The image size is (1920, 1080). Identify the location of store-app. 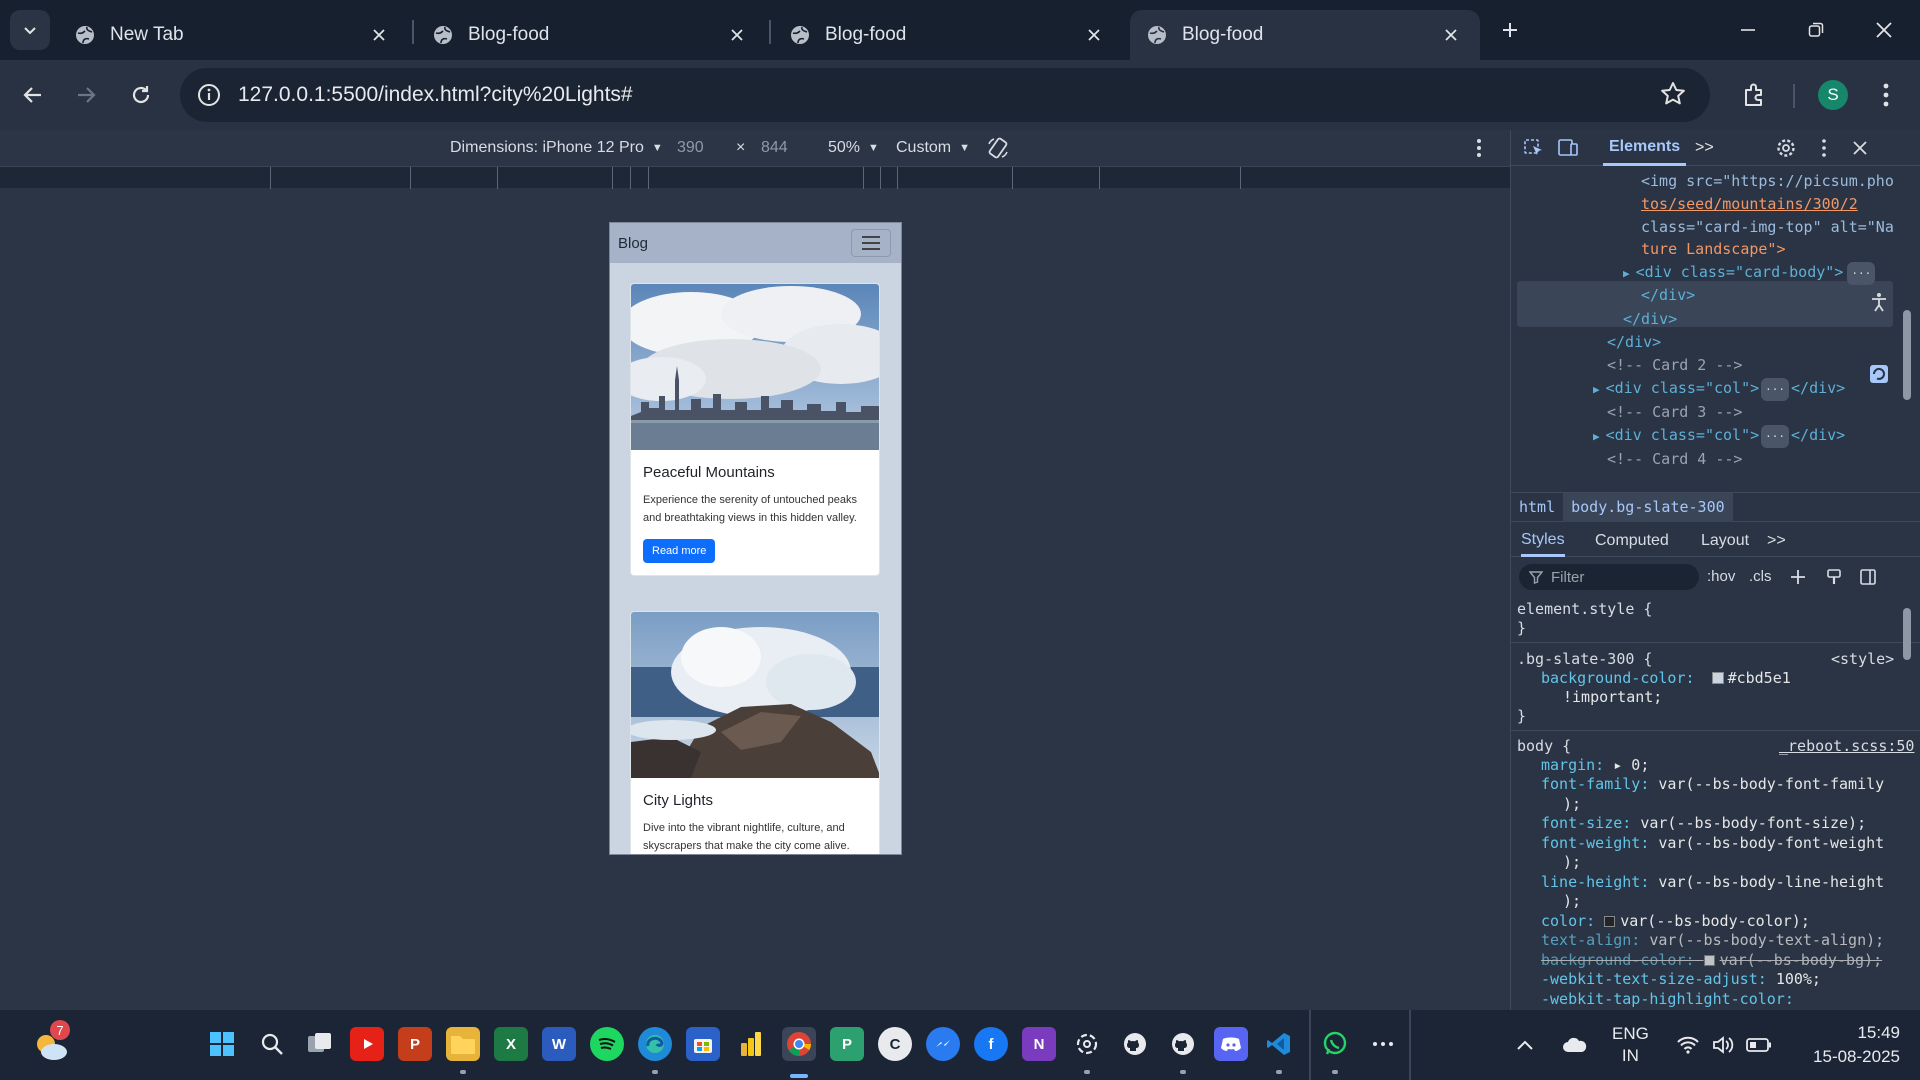
(703, 1044).